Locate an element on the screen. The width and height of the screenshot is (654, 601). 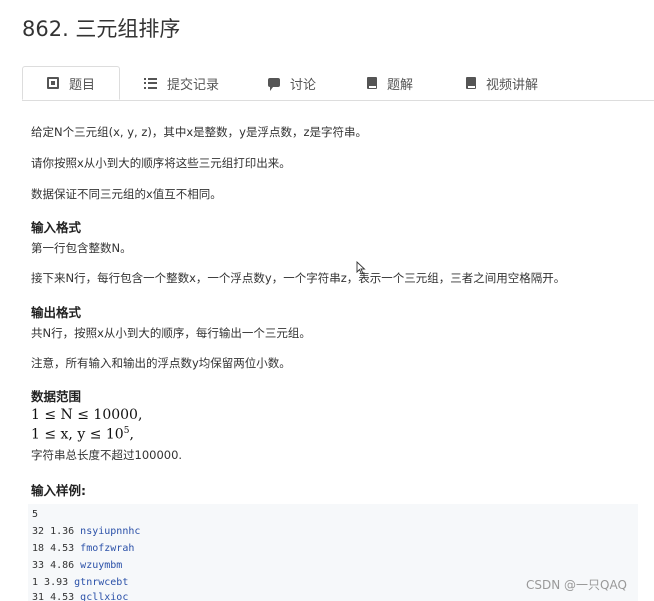
code-string: gtnrwcebt is located at coordinates (101, 582).